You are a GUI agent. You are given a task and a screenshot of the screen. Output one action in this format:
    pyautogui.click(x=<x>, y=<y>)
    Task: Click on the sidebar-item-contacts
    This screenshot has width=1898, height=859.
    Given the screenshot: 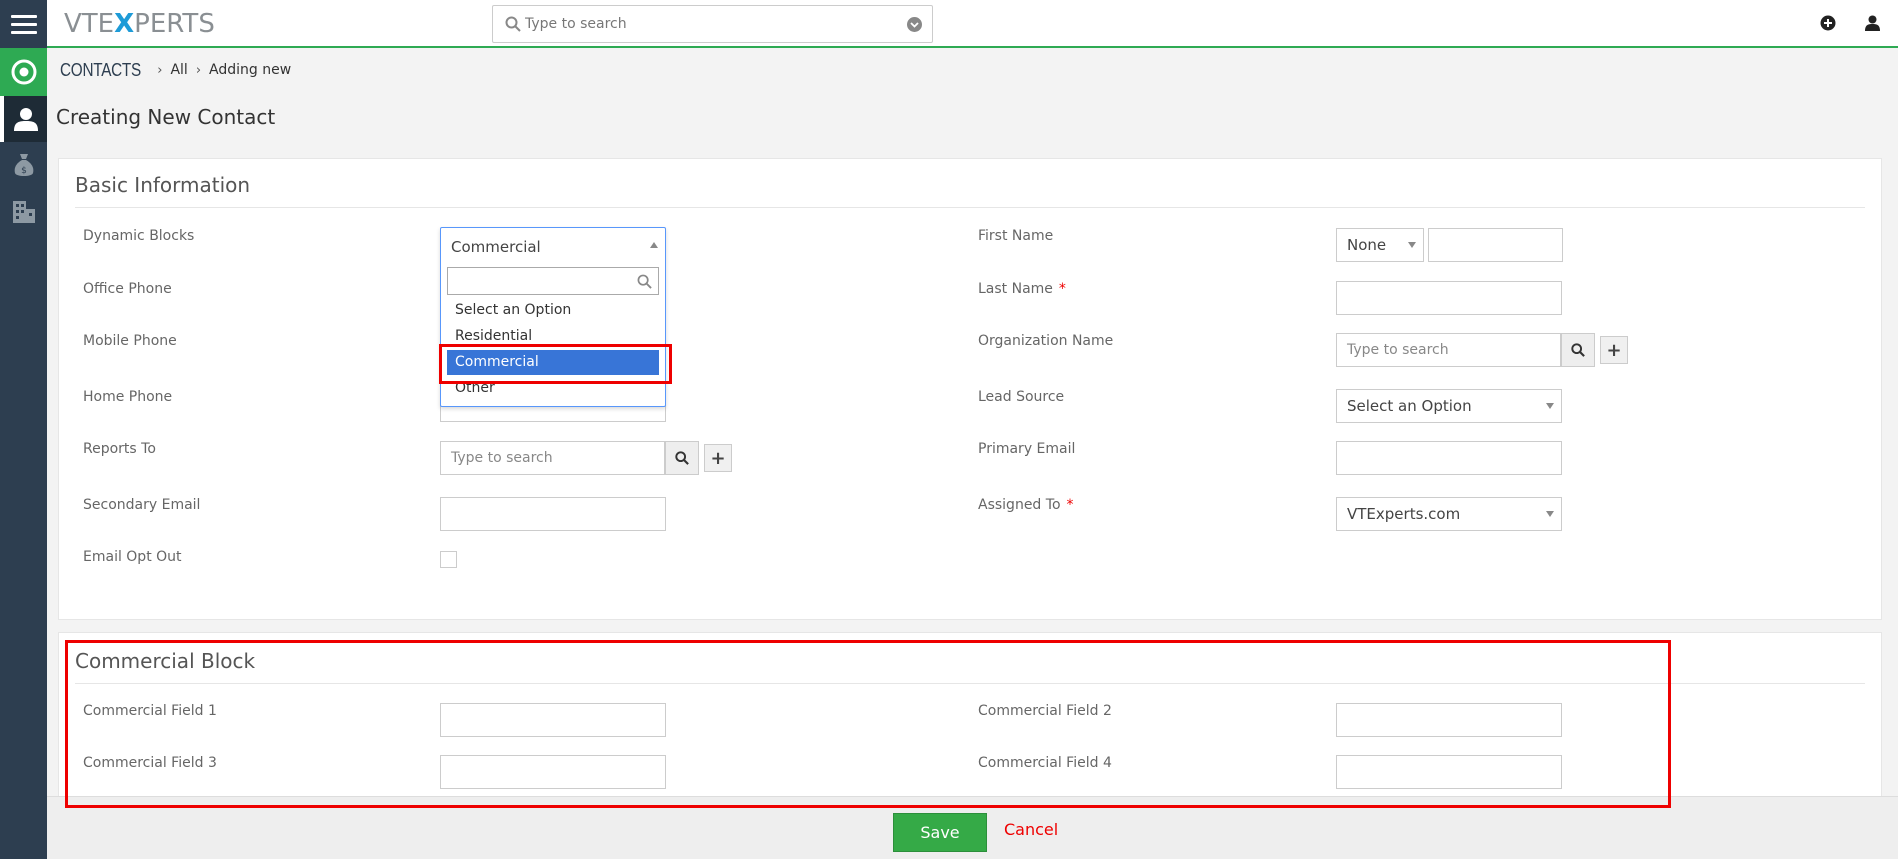 What is the action you would take?
    pyautogui.click(x=23, y=119)
    